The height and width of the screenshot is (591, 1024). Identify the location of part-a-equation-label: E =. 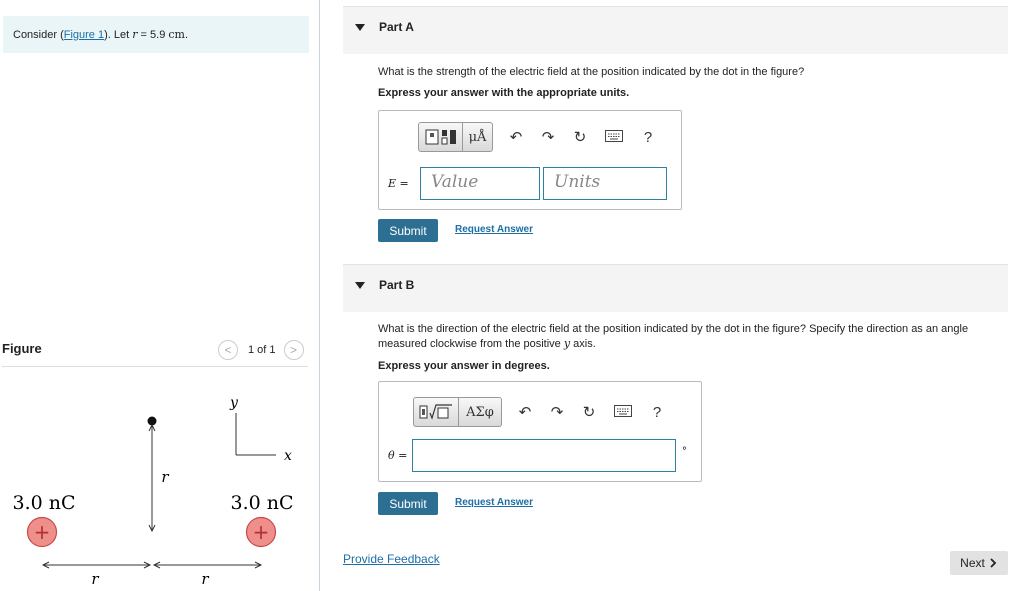
(398, 183).